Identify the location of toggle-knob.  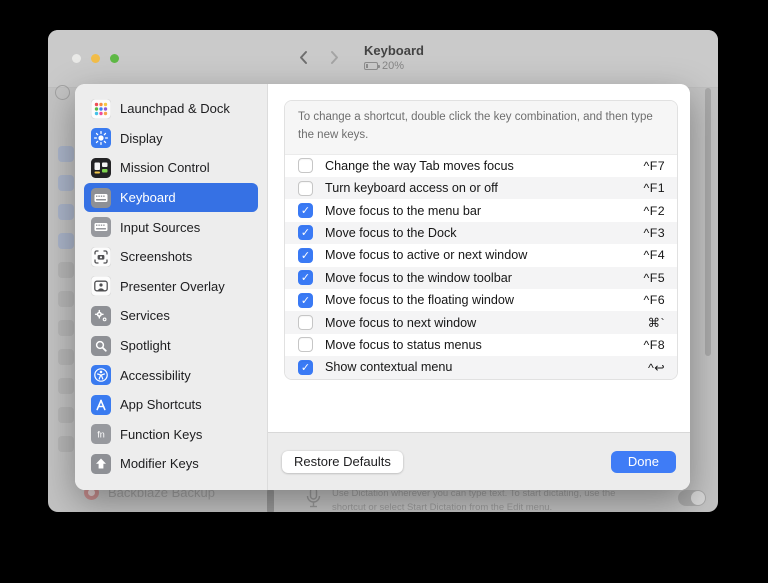
(698, 498).